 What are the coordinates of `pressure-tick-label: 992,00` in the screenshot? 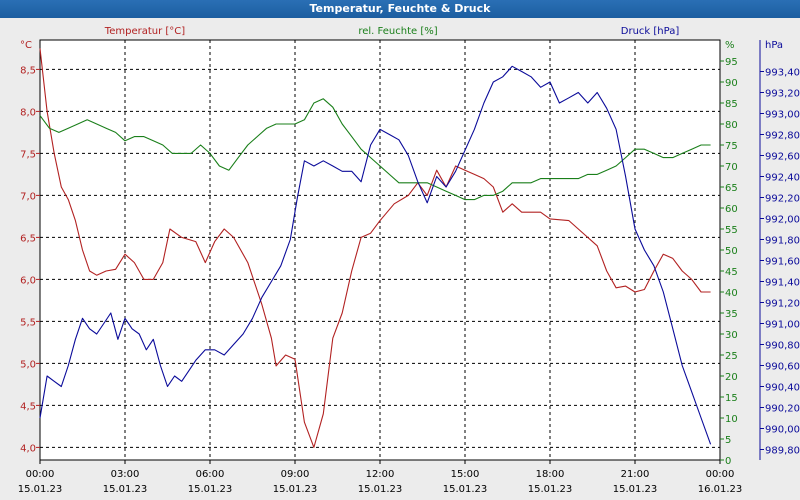 It's located at (782, 220).